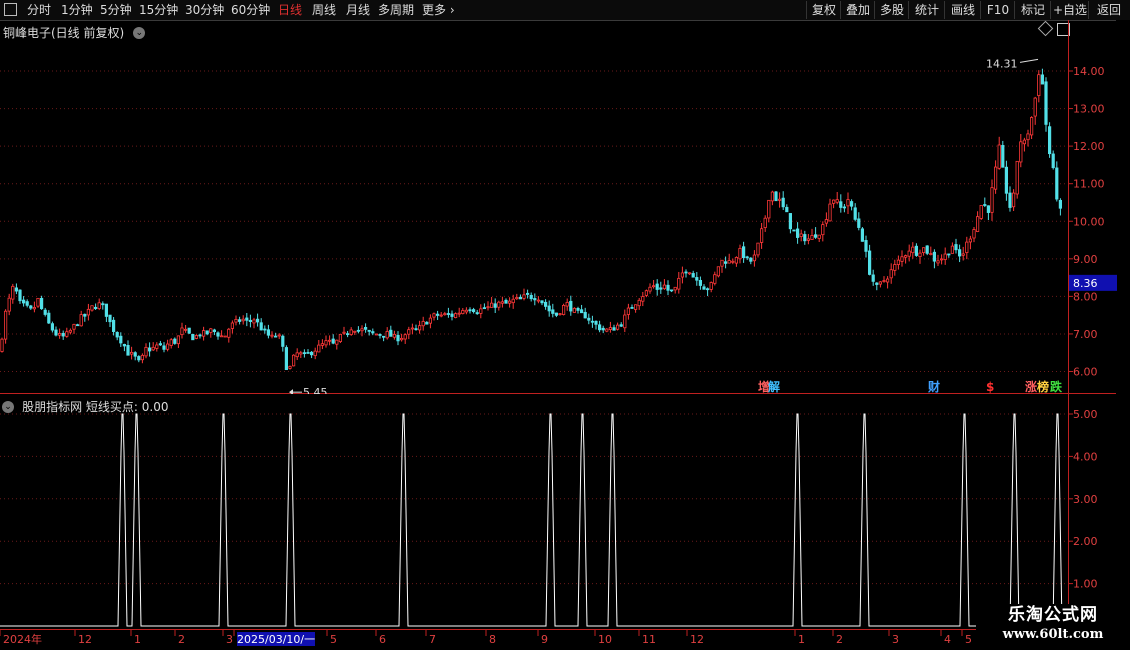 The width and height of the screenshot is (1130, 650). I want to click on tool-button-8: 返回, so click(1108, 10).